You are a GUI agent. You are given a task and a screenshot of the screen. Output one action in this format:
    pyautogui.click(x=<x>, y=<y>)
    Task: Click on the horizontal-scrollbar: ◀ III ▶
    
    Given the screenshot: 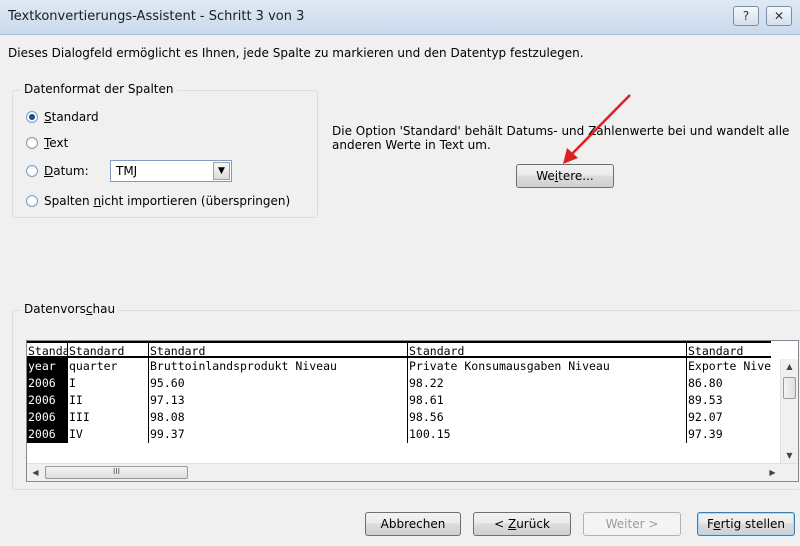 What is the action you would take?
    pyautogui.click(x=412, y=472)
    